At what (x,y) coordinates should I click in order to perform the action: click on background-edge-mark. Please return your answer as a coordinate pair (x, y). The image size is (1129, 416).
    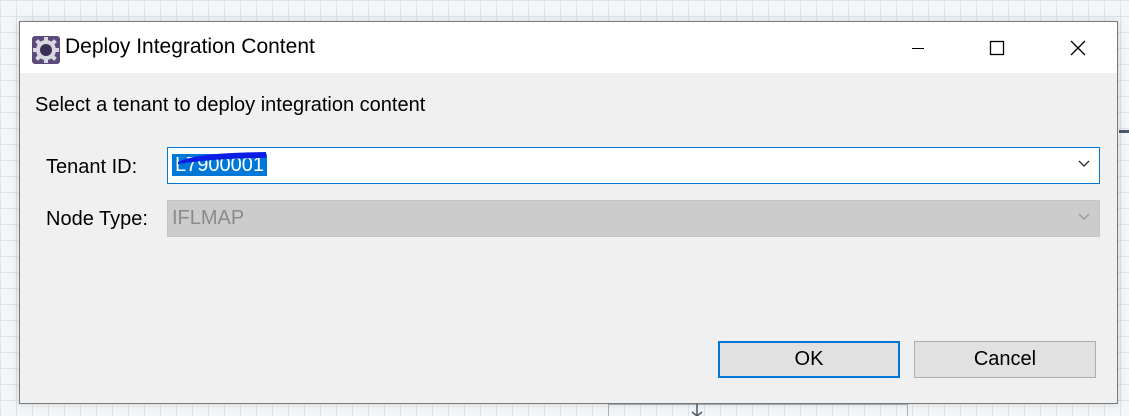
    Looking at the image, I should click on (1124, 131).